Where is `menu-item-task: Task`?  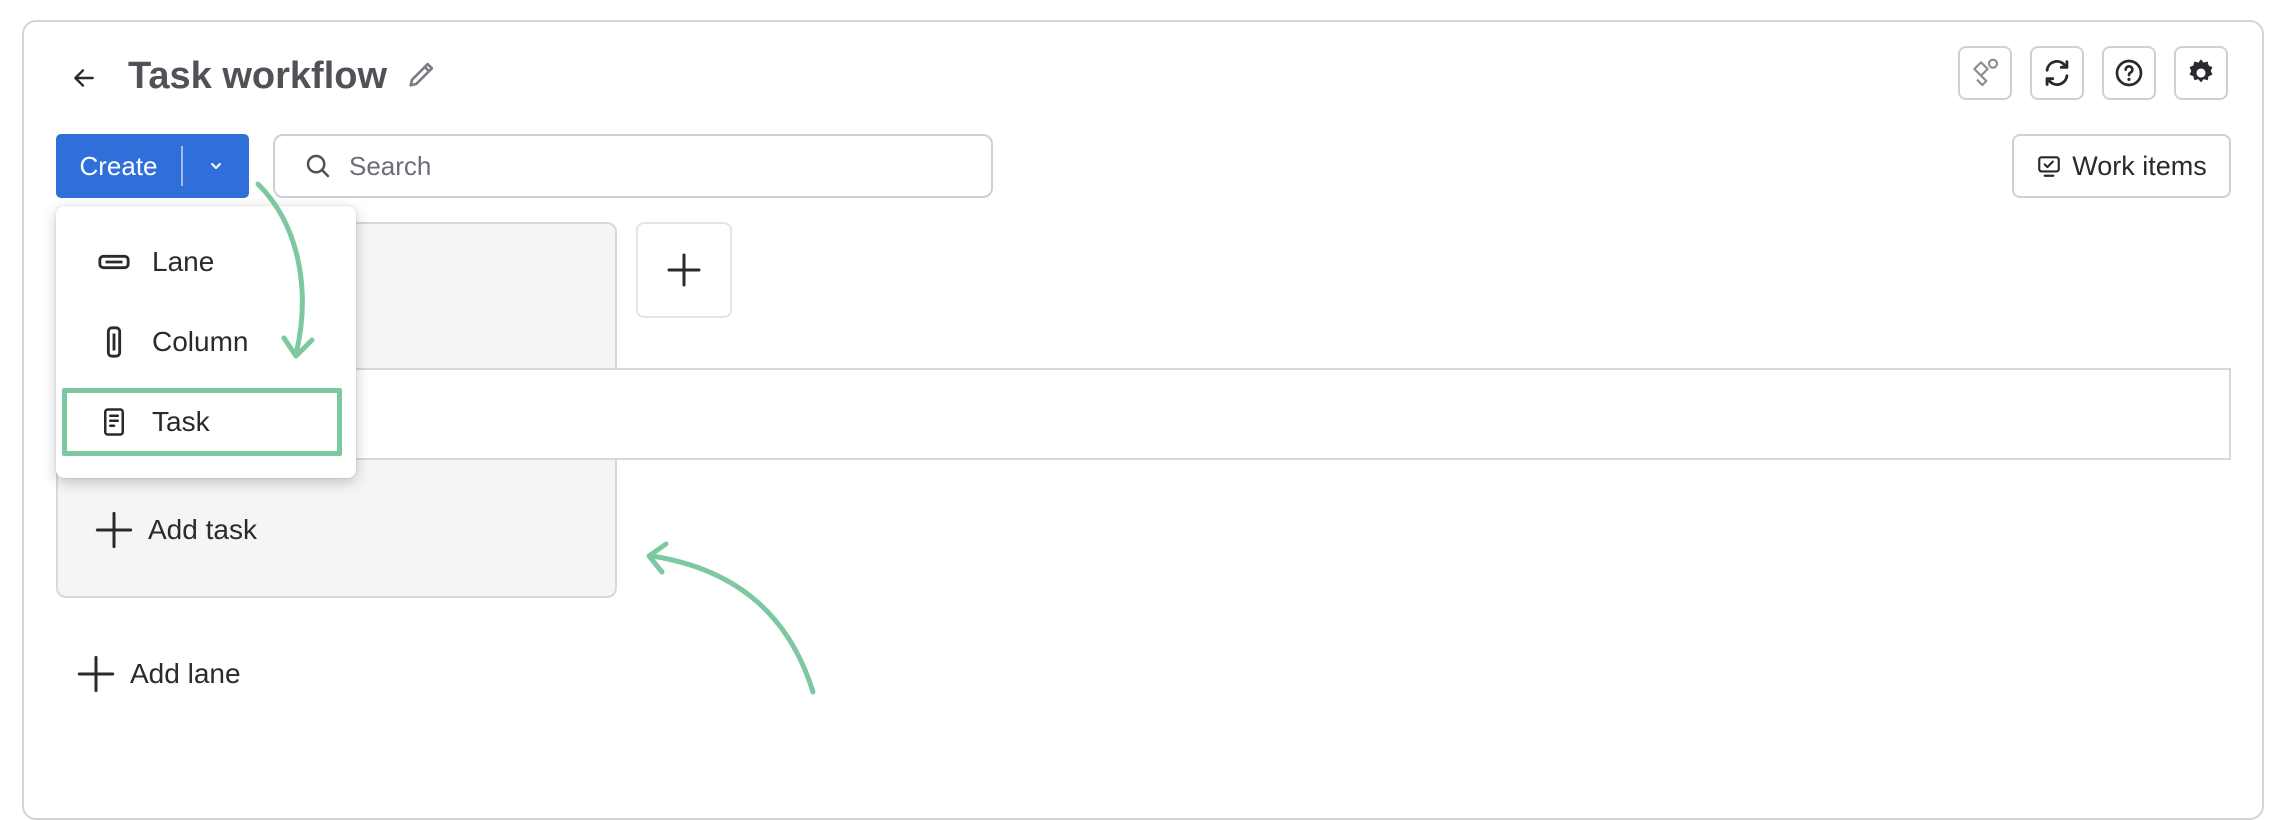 menu-item-task: Task is located at coordinates (206, 422).